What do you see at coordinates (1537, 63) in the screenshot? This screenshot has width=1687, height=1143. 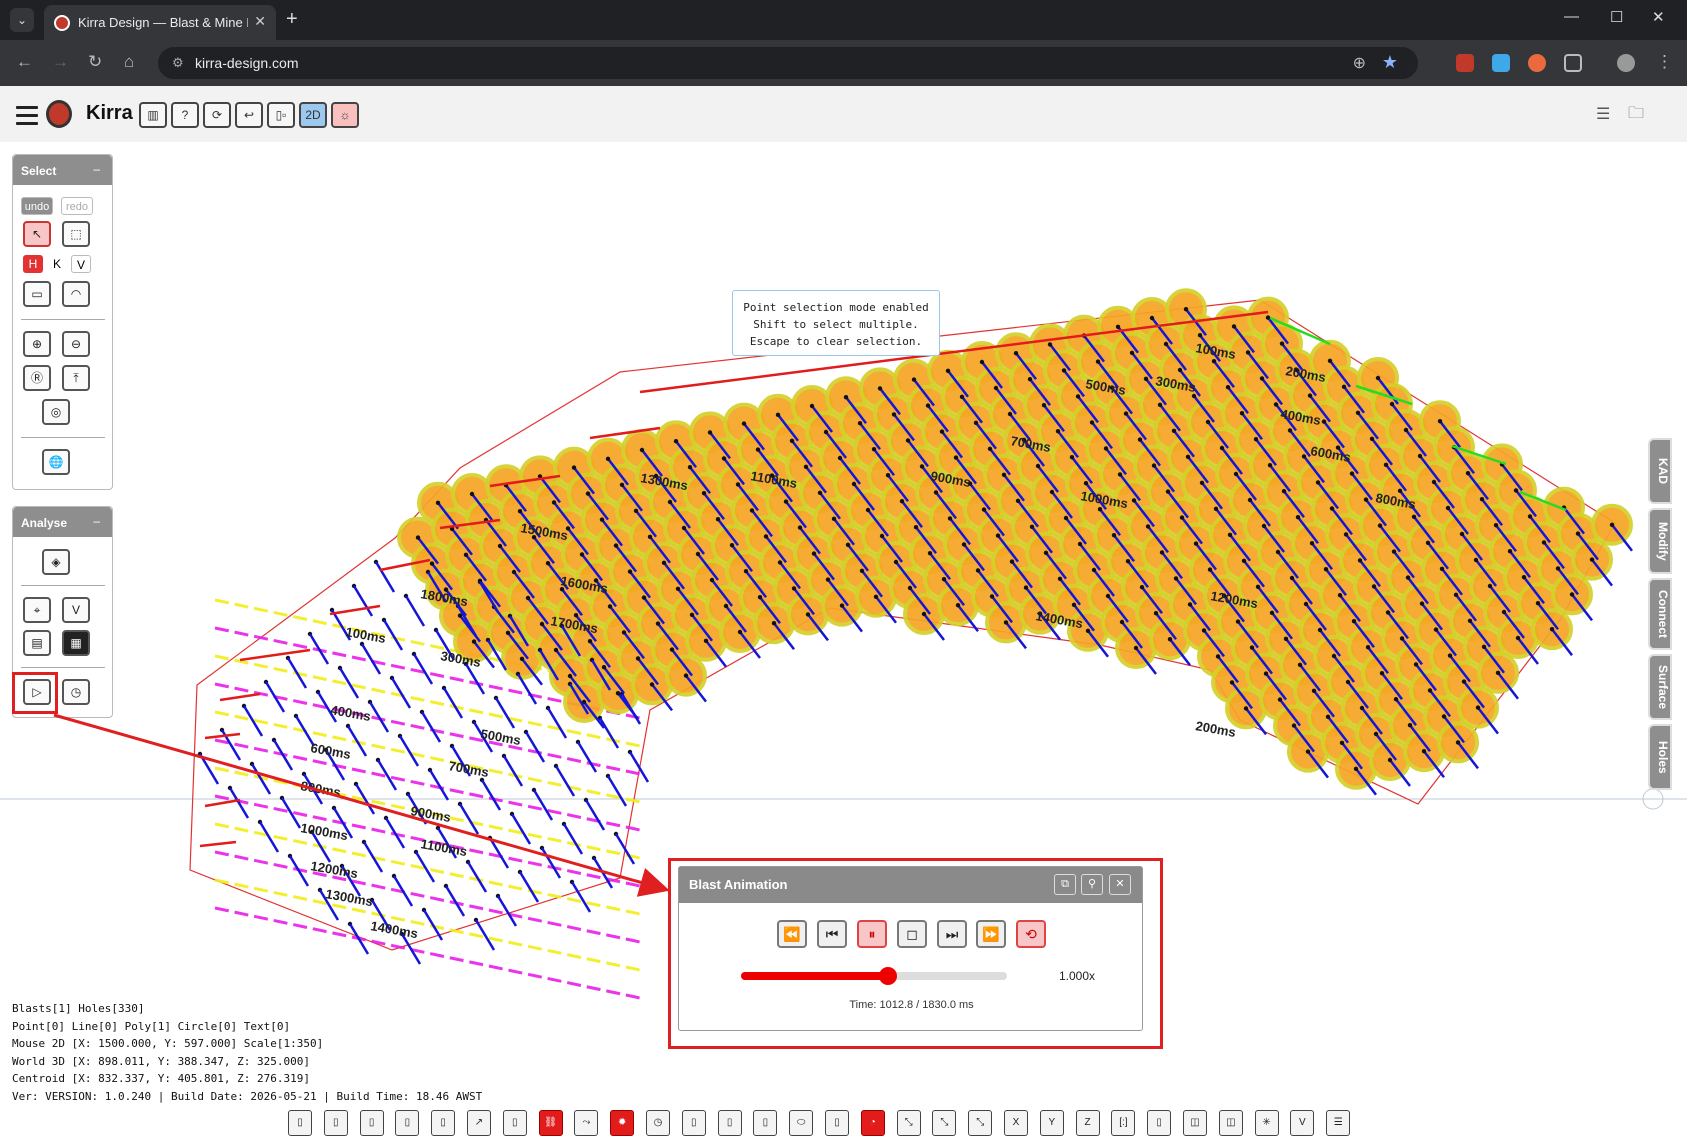 I see `sparkle-extension-icon` at bounding box center [1537, 63].